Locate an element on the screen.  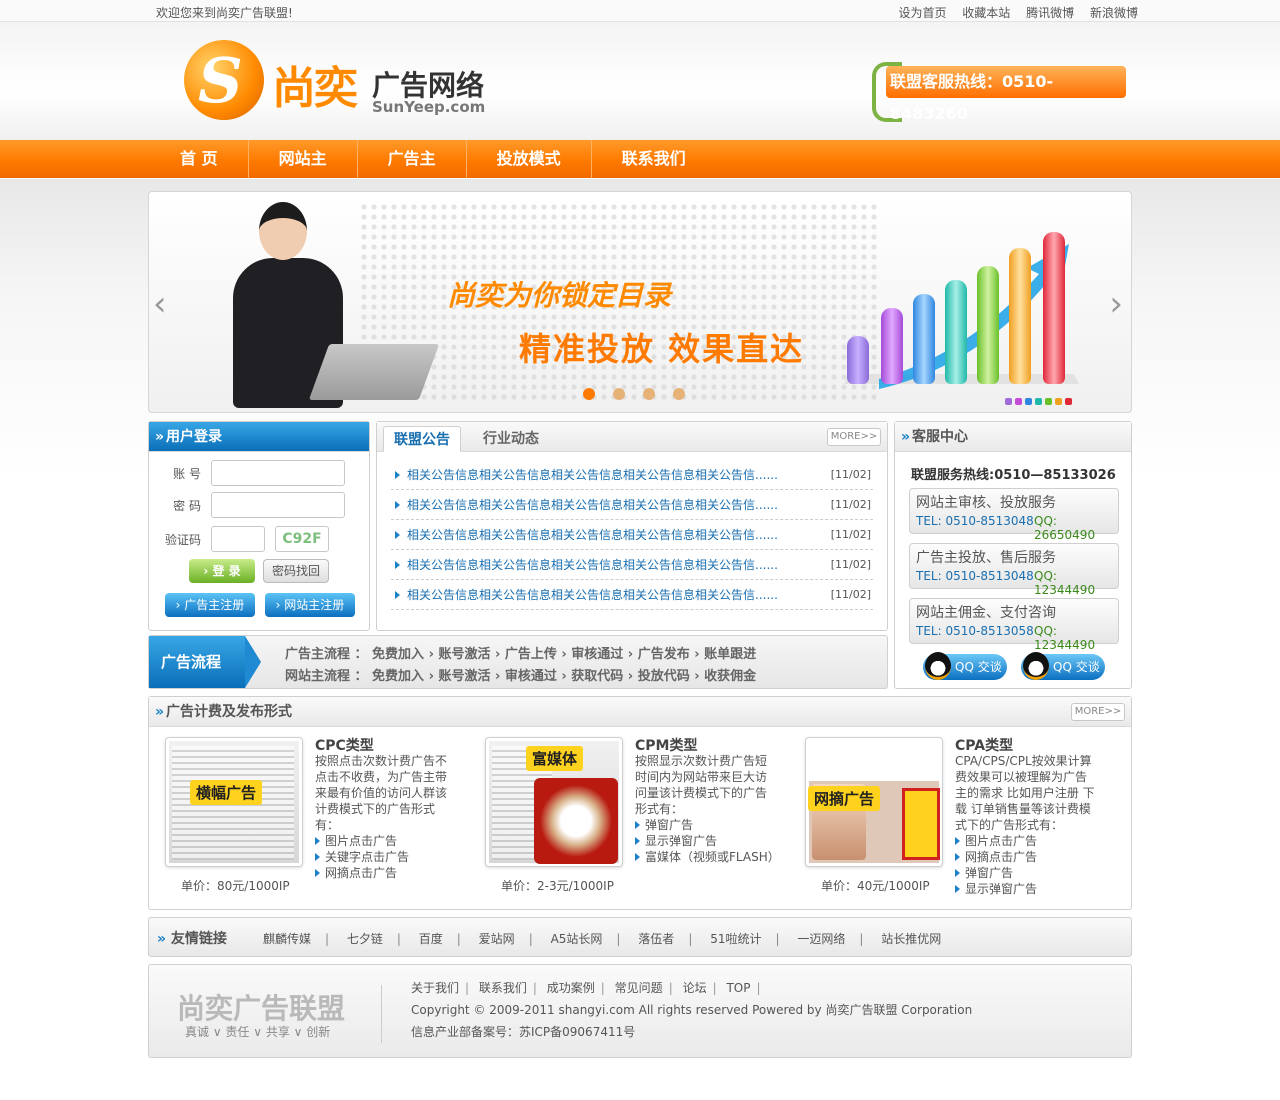
news-tabs: 联盟公告 行业动态 MORE>> is located at coordinates (632, 437).